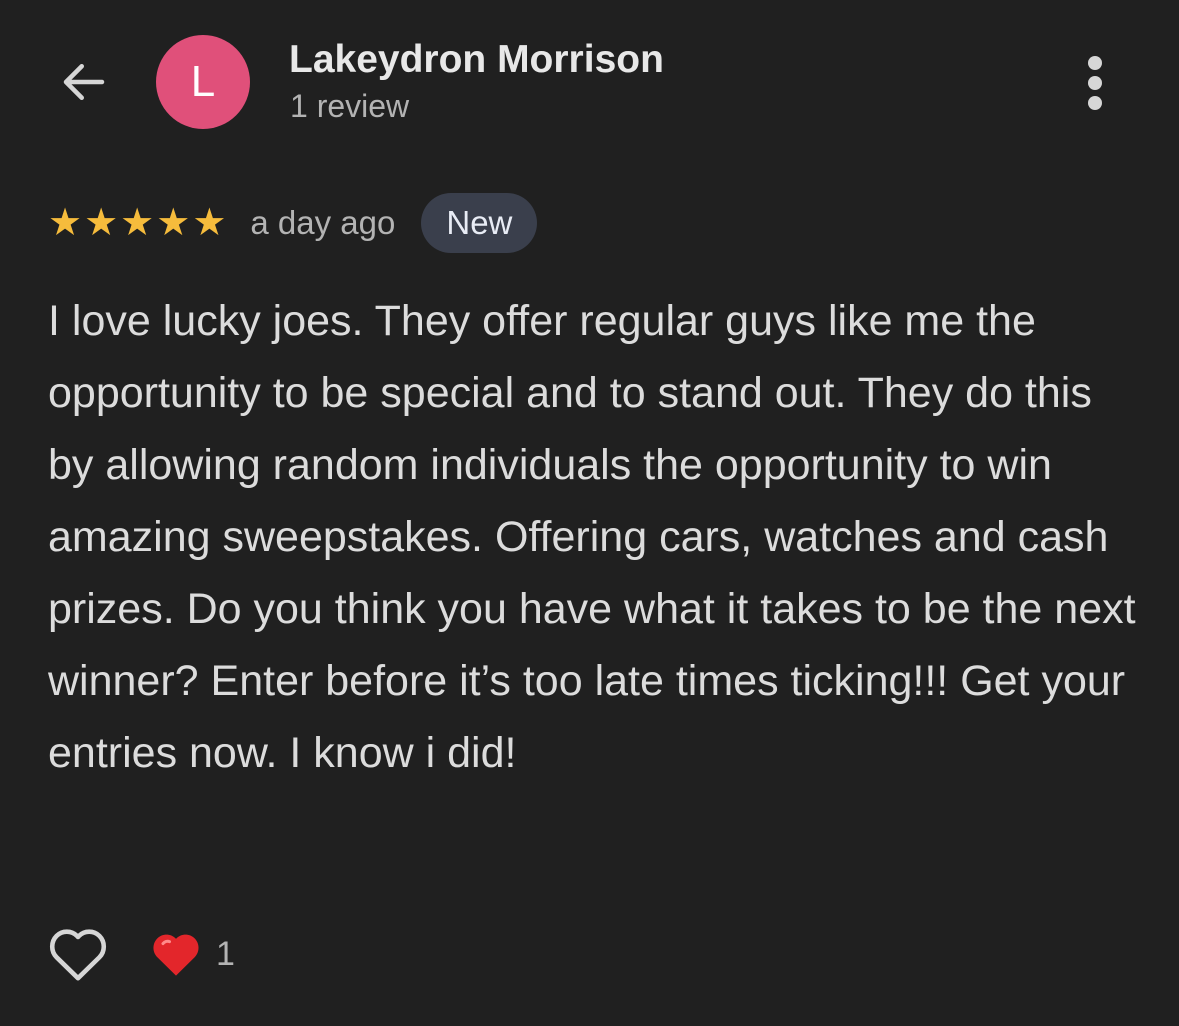  I want to click on heart-filled-icon, so click(176, 955).